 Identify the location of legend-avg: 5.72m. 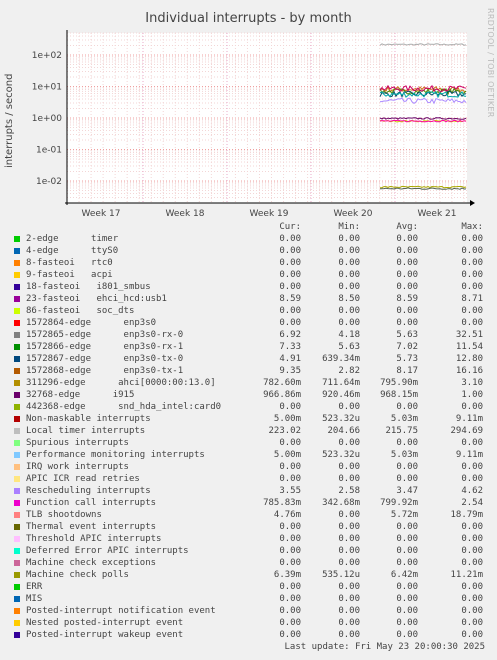
(404, 515).